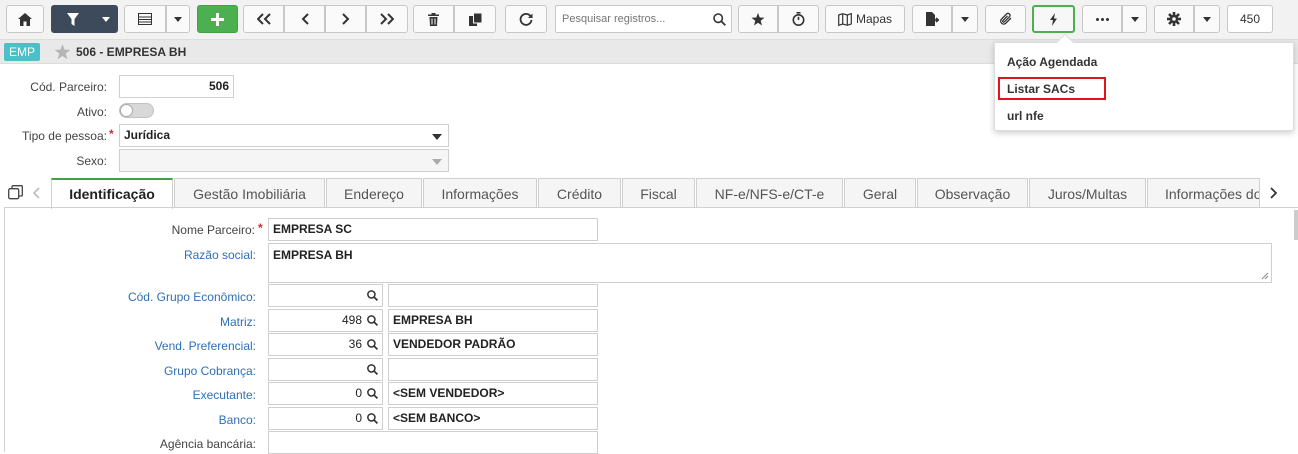  What do you see at coordinates (304, 19) in the screenshot?
I see `previous-record-button` at bounding box center [304, 19].